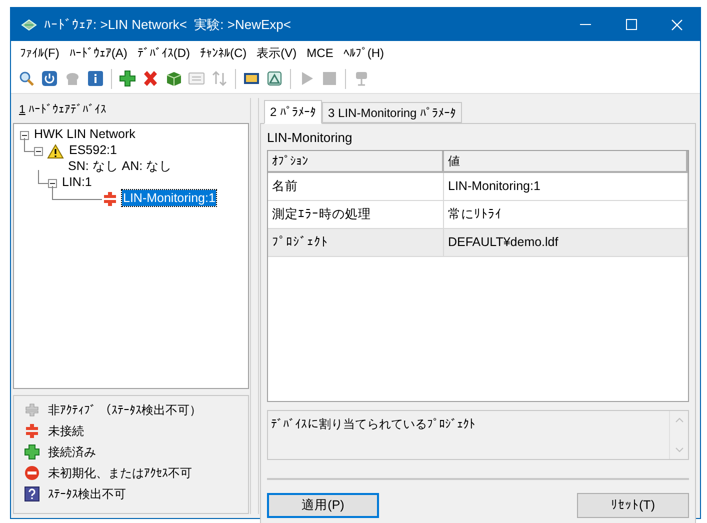 This screenshot has height=523, width=707. Describe the element at coordinates (196, 78) in the screenshot. I see `card-icon` at that location.